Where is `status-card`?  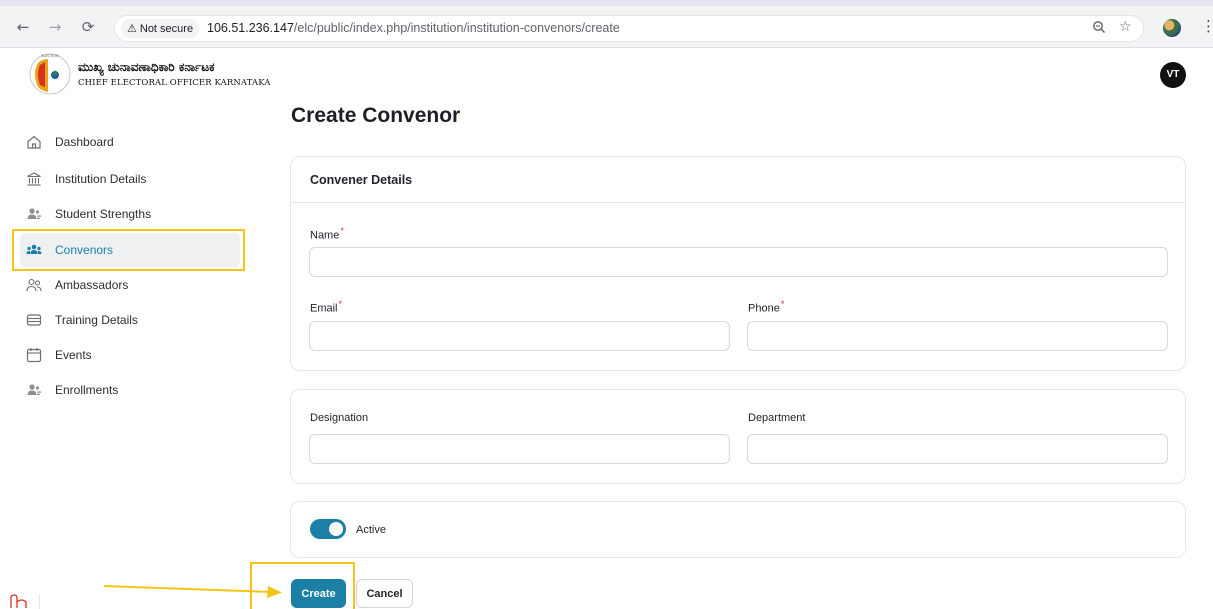
status-card is located at coordinates (738, 529).